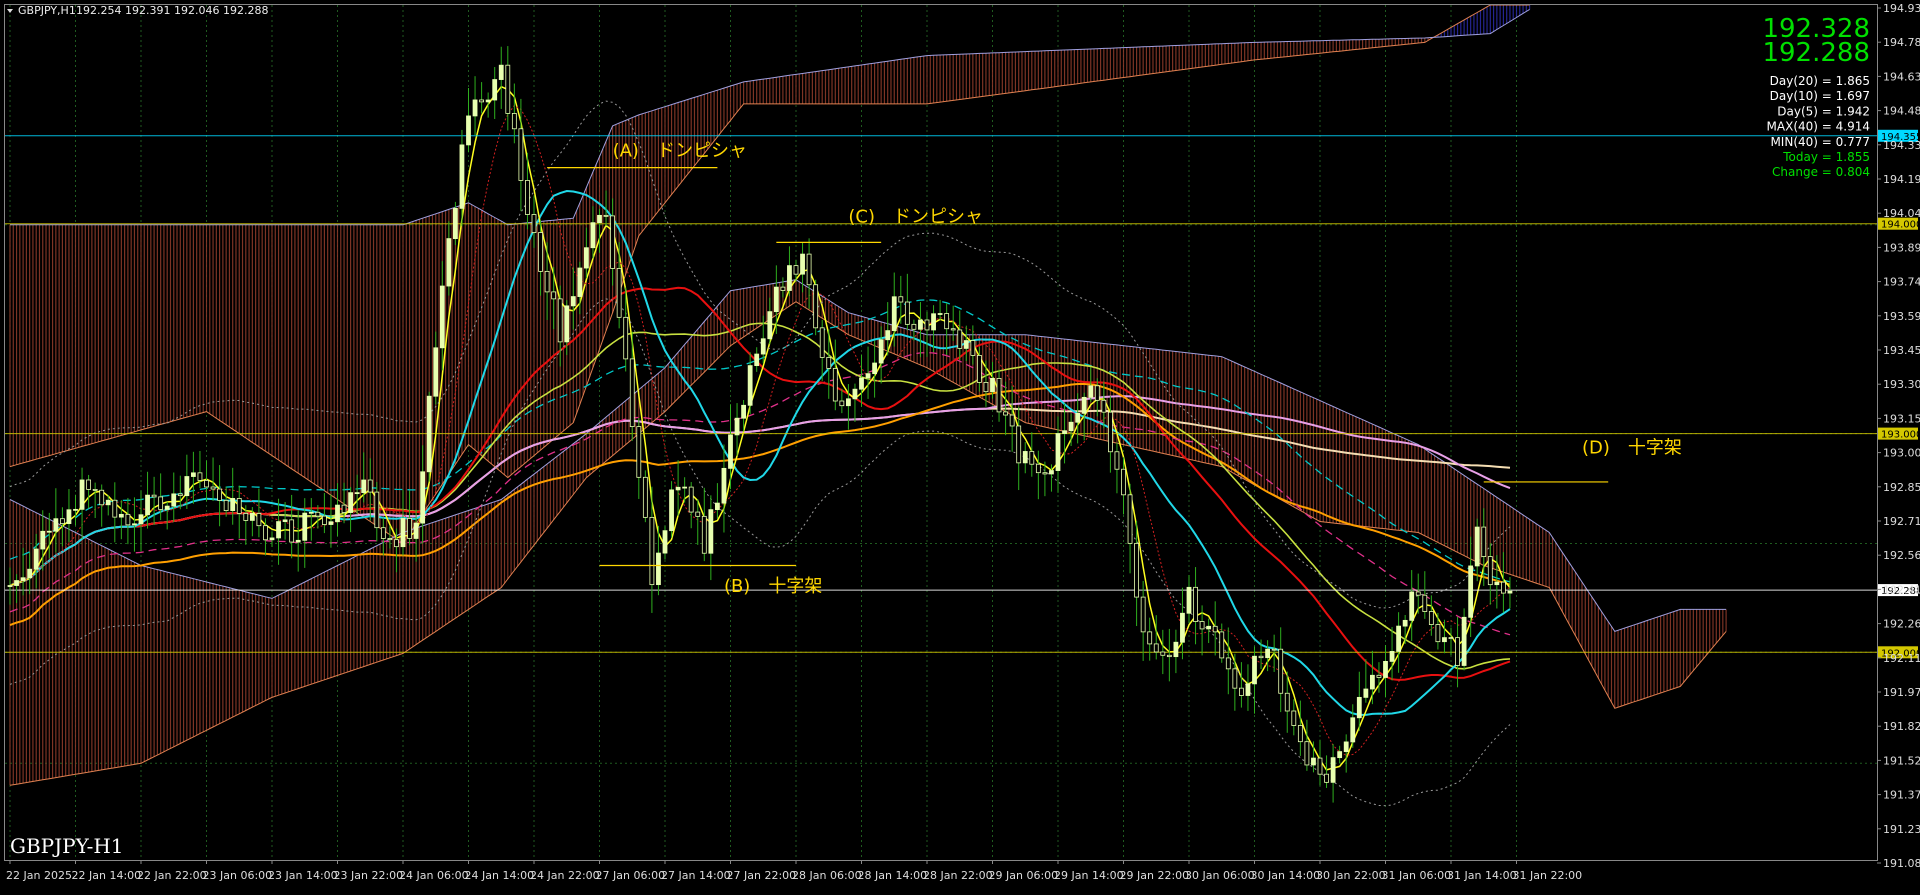  I want to click on y-tick-label: 192.855, so click(1901, 487).